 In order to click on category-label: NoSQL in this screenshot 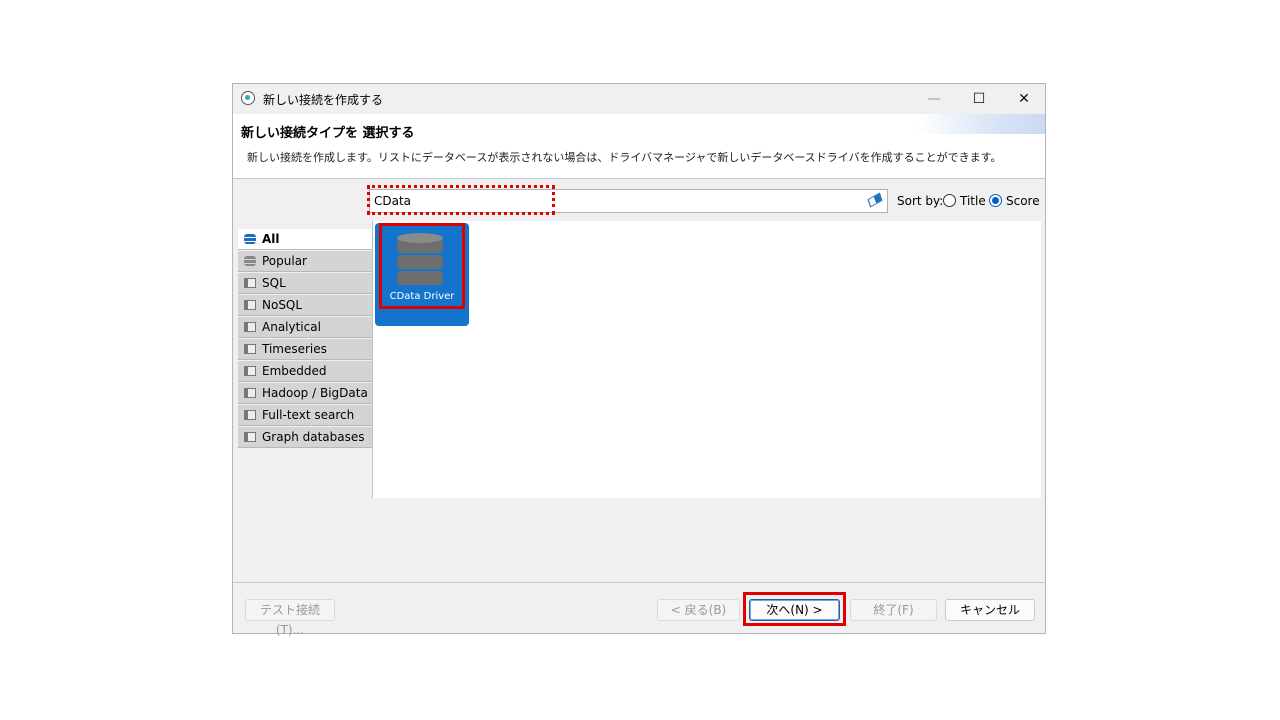, I will do `click(282, 305)`.